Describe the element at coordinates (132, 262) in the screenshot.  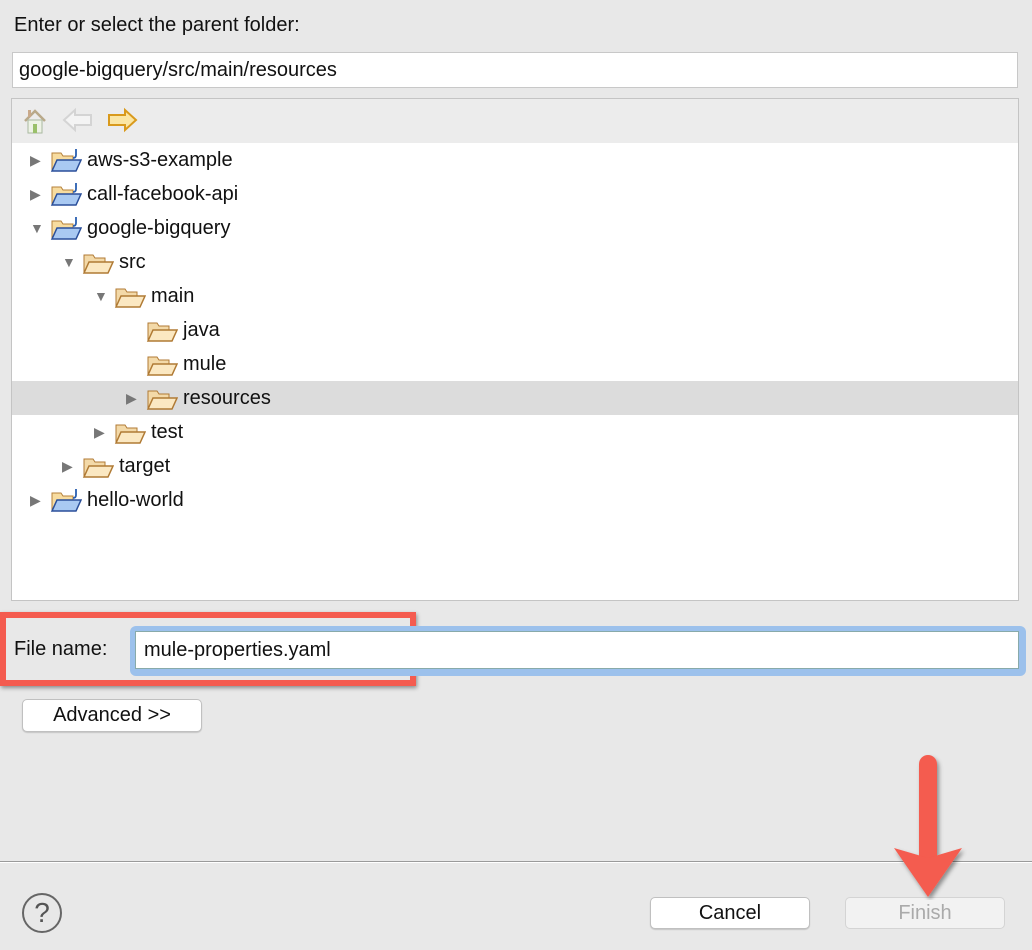
I see `tree-item-label: src` at that location.